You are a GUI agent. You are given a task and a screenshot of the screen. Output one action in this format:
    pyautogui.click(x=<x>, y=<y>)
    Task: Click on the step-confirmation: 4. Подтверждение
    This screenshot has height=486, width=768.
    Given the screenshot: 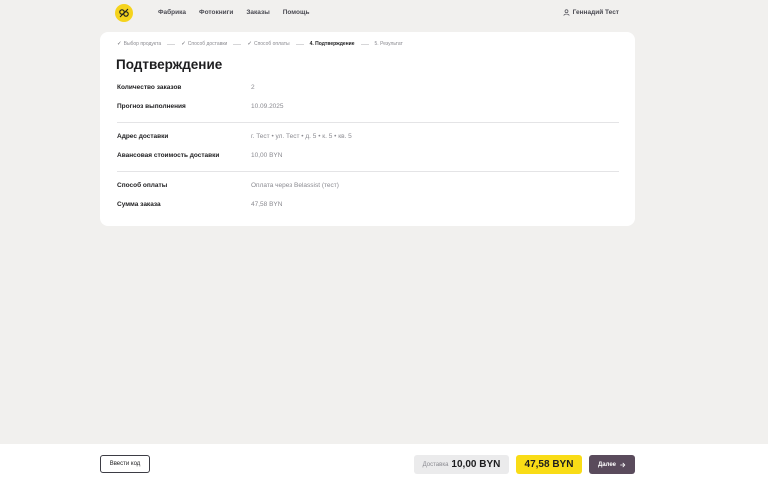 What is the action you would take?
    pyautogui.click(x=332, y=44)
    